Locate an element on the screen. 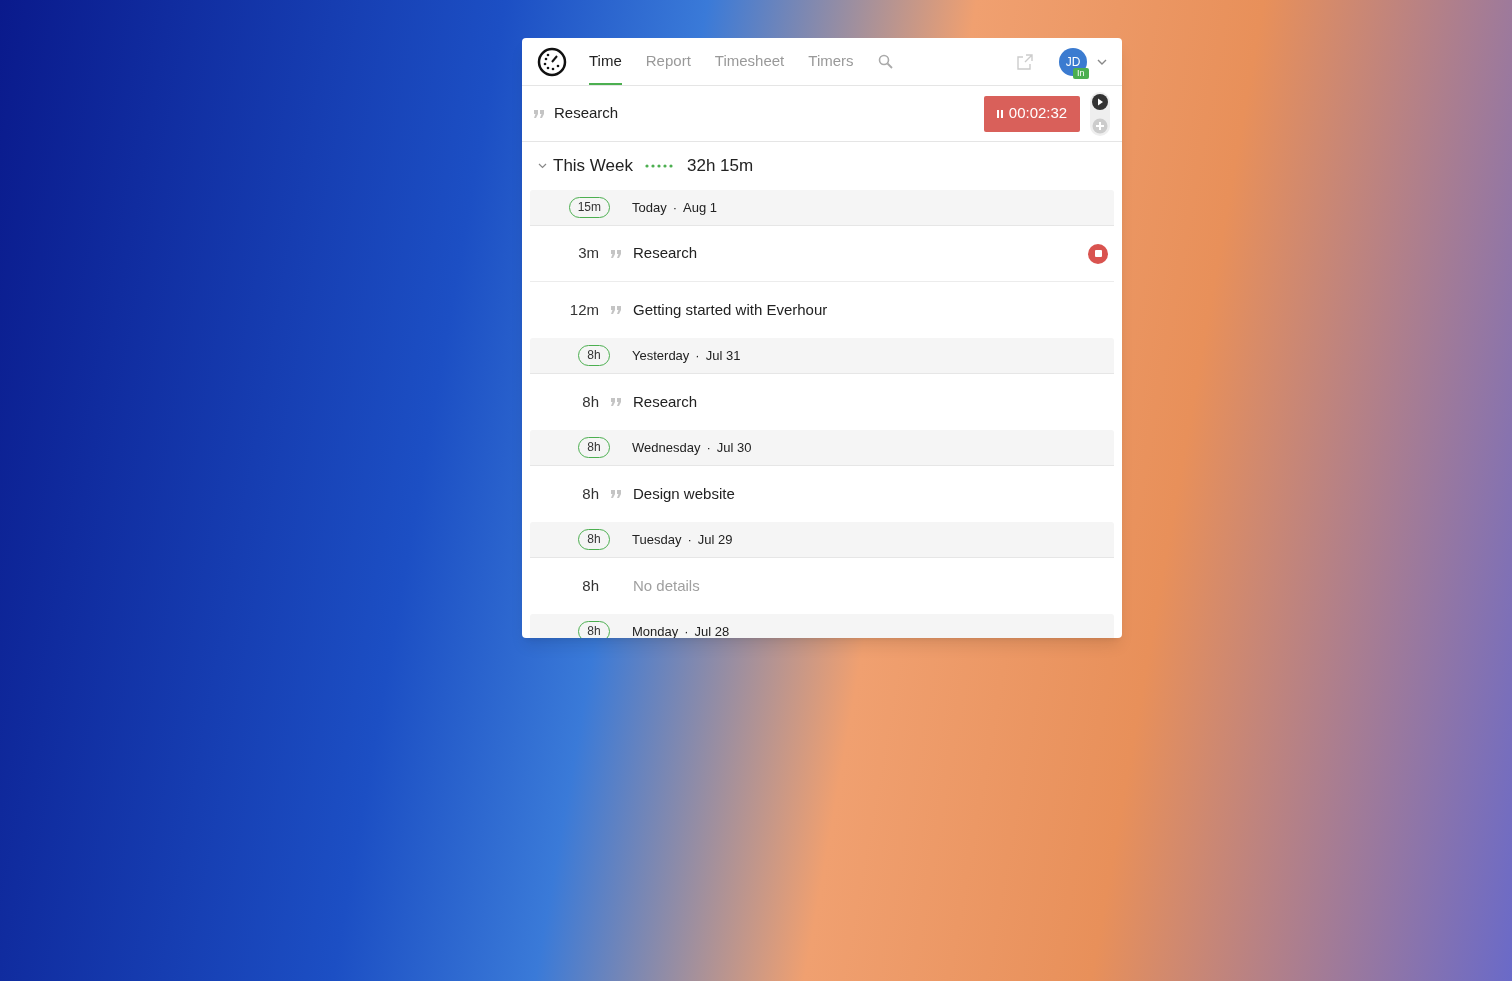 Image resolution: width=1512 pixels, height=981 pixels. day-date: Jul 31 is located at coordinates (723, 355).